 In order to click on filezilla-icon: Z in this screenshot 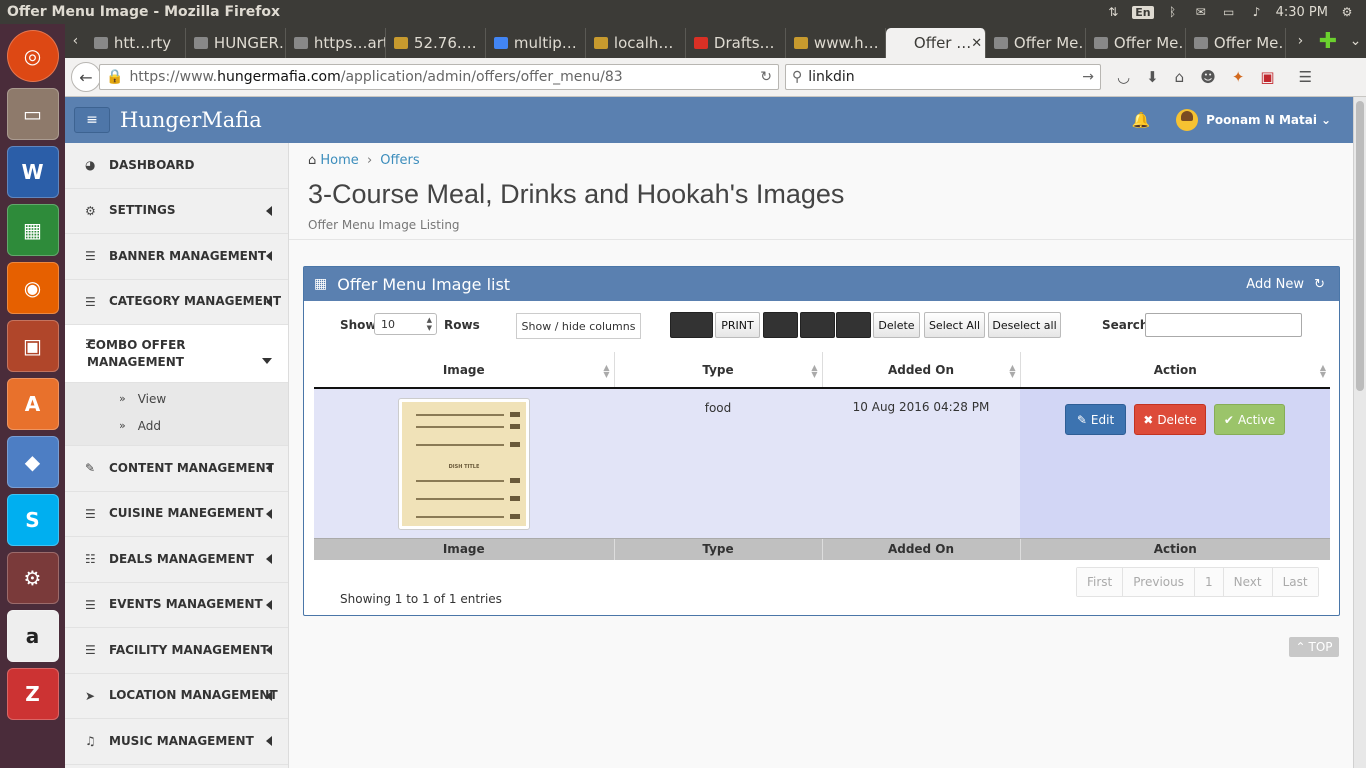, I will do `click(32, 694)`.